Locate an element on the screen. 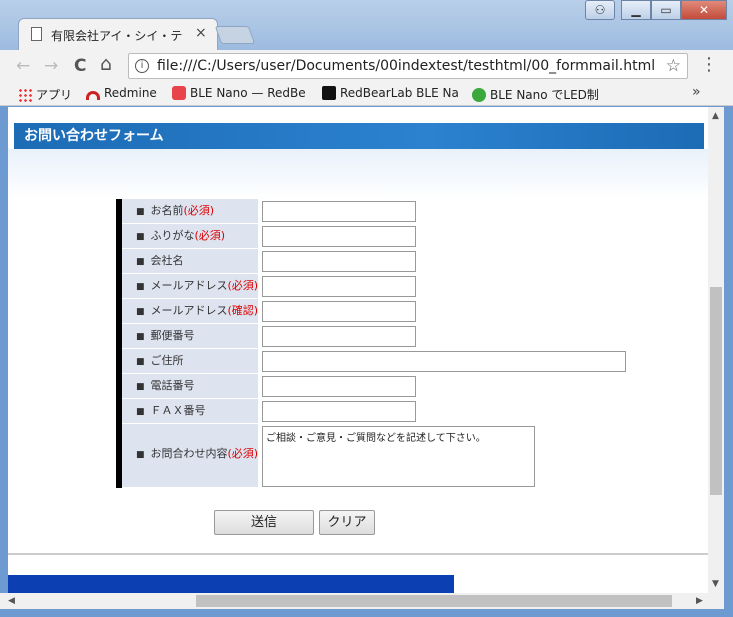  field-label: ■ ふりがな(必須) is located at coordinates (190, 236).